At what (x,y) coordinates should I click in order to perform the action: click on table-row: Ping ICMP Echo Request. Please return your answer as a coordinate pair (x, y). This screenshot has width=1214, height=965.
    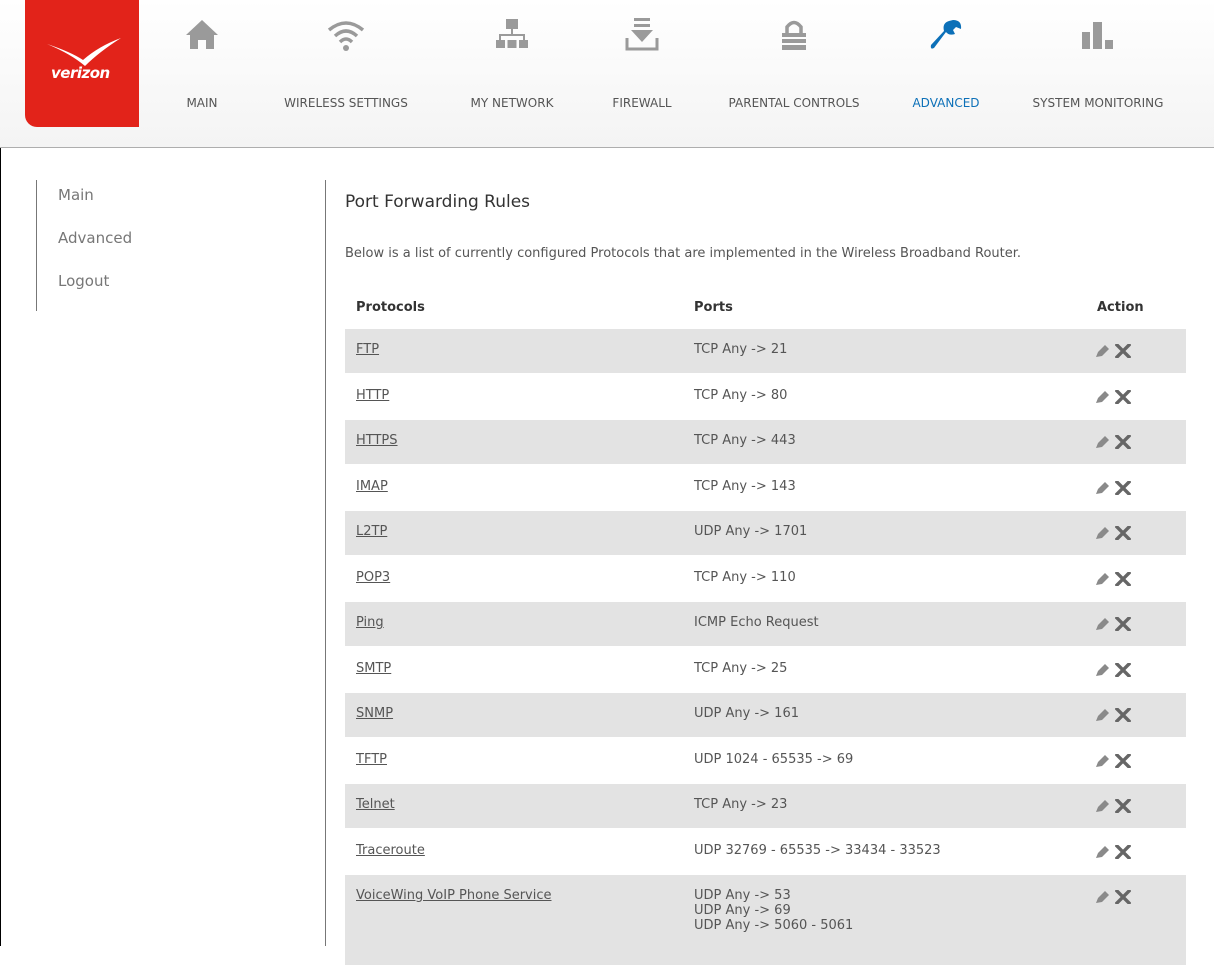
    Looking at the image, I should click on (765, 624).